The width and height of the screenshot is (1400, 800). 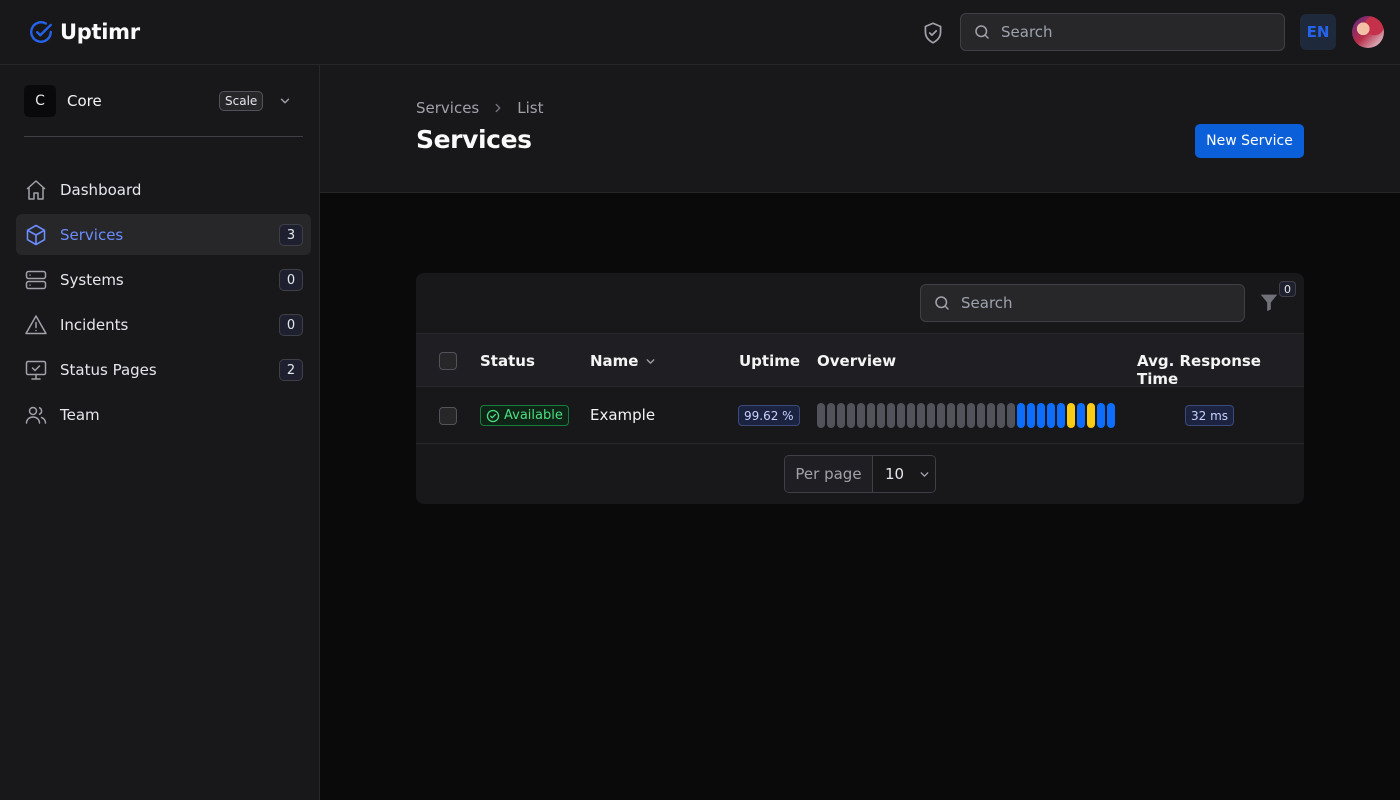 I want to click on monitor-icon, so click(x=36, y=370).